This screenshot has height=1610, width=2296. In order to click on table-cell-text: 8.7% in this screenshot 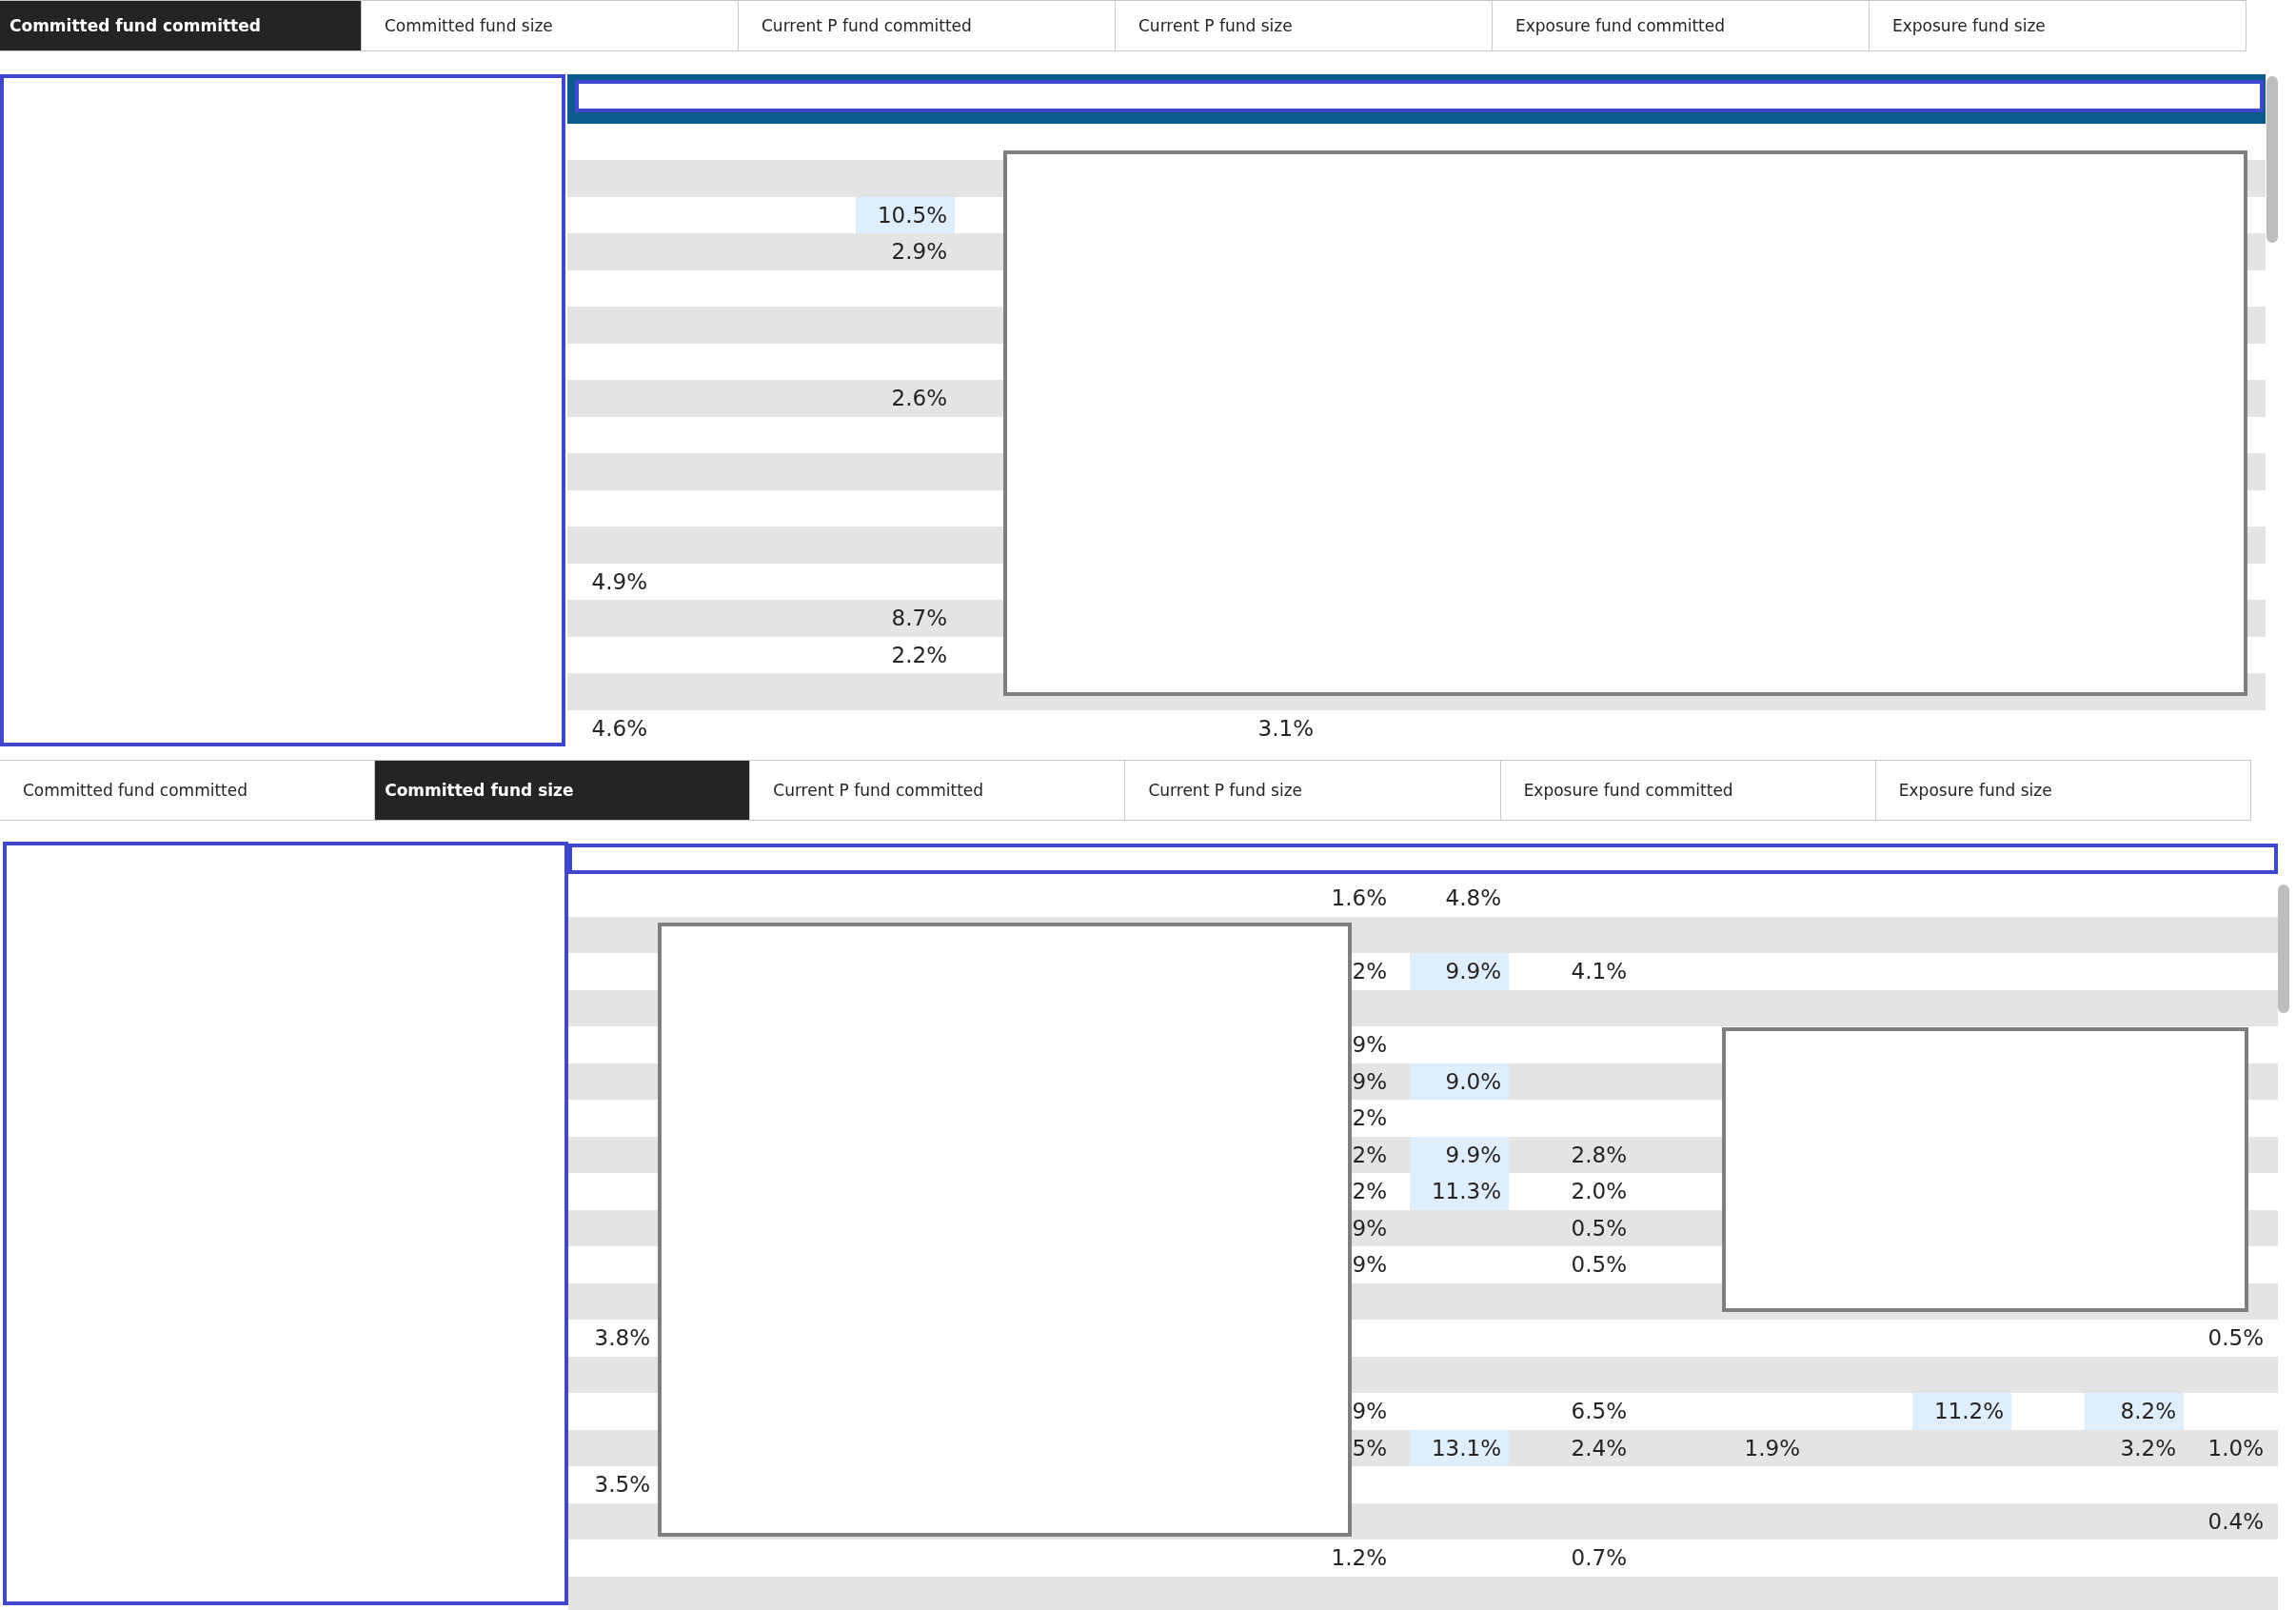, I will do `click(919, 619)`.